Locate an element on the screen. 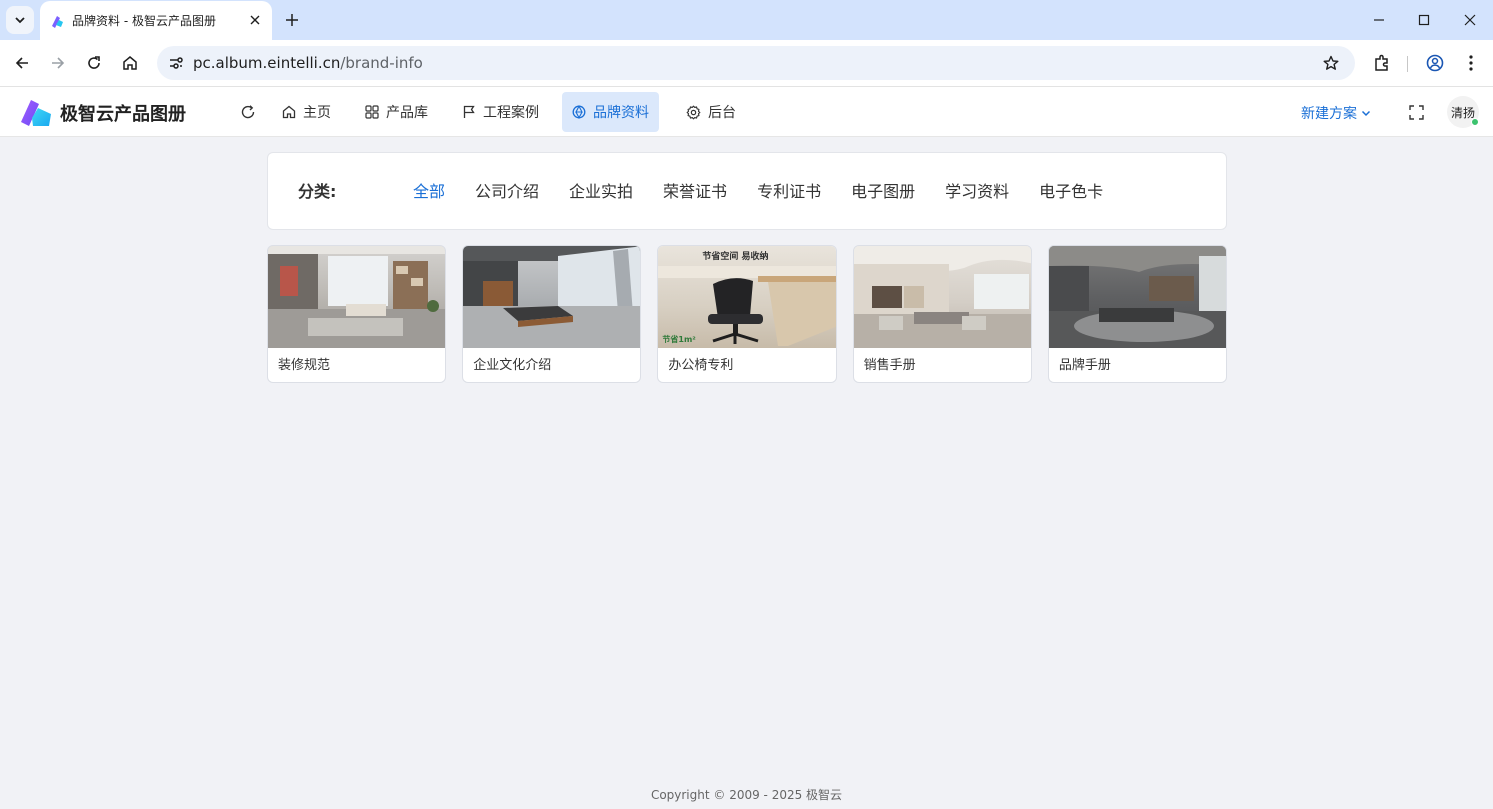 This screenshot has height=809, width=1493. profile-button is located at coordinates (1435, 63).